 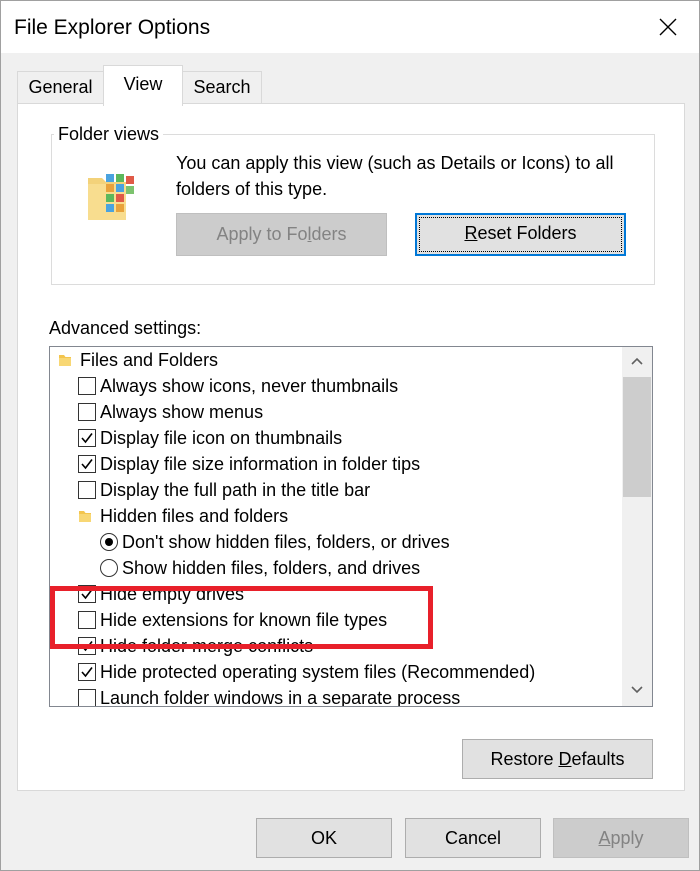 I want to click on chevron-down-icon, so click(x=637, y=690).